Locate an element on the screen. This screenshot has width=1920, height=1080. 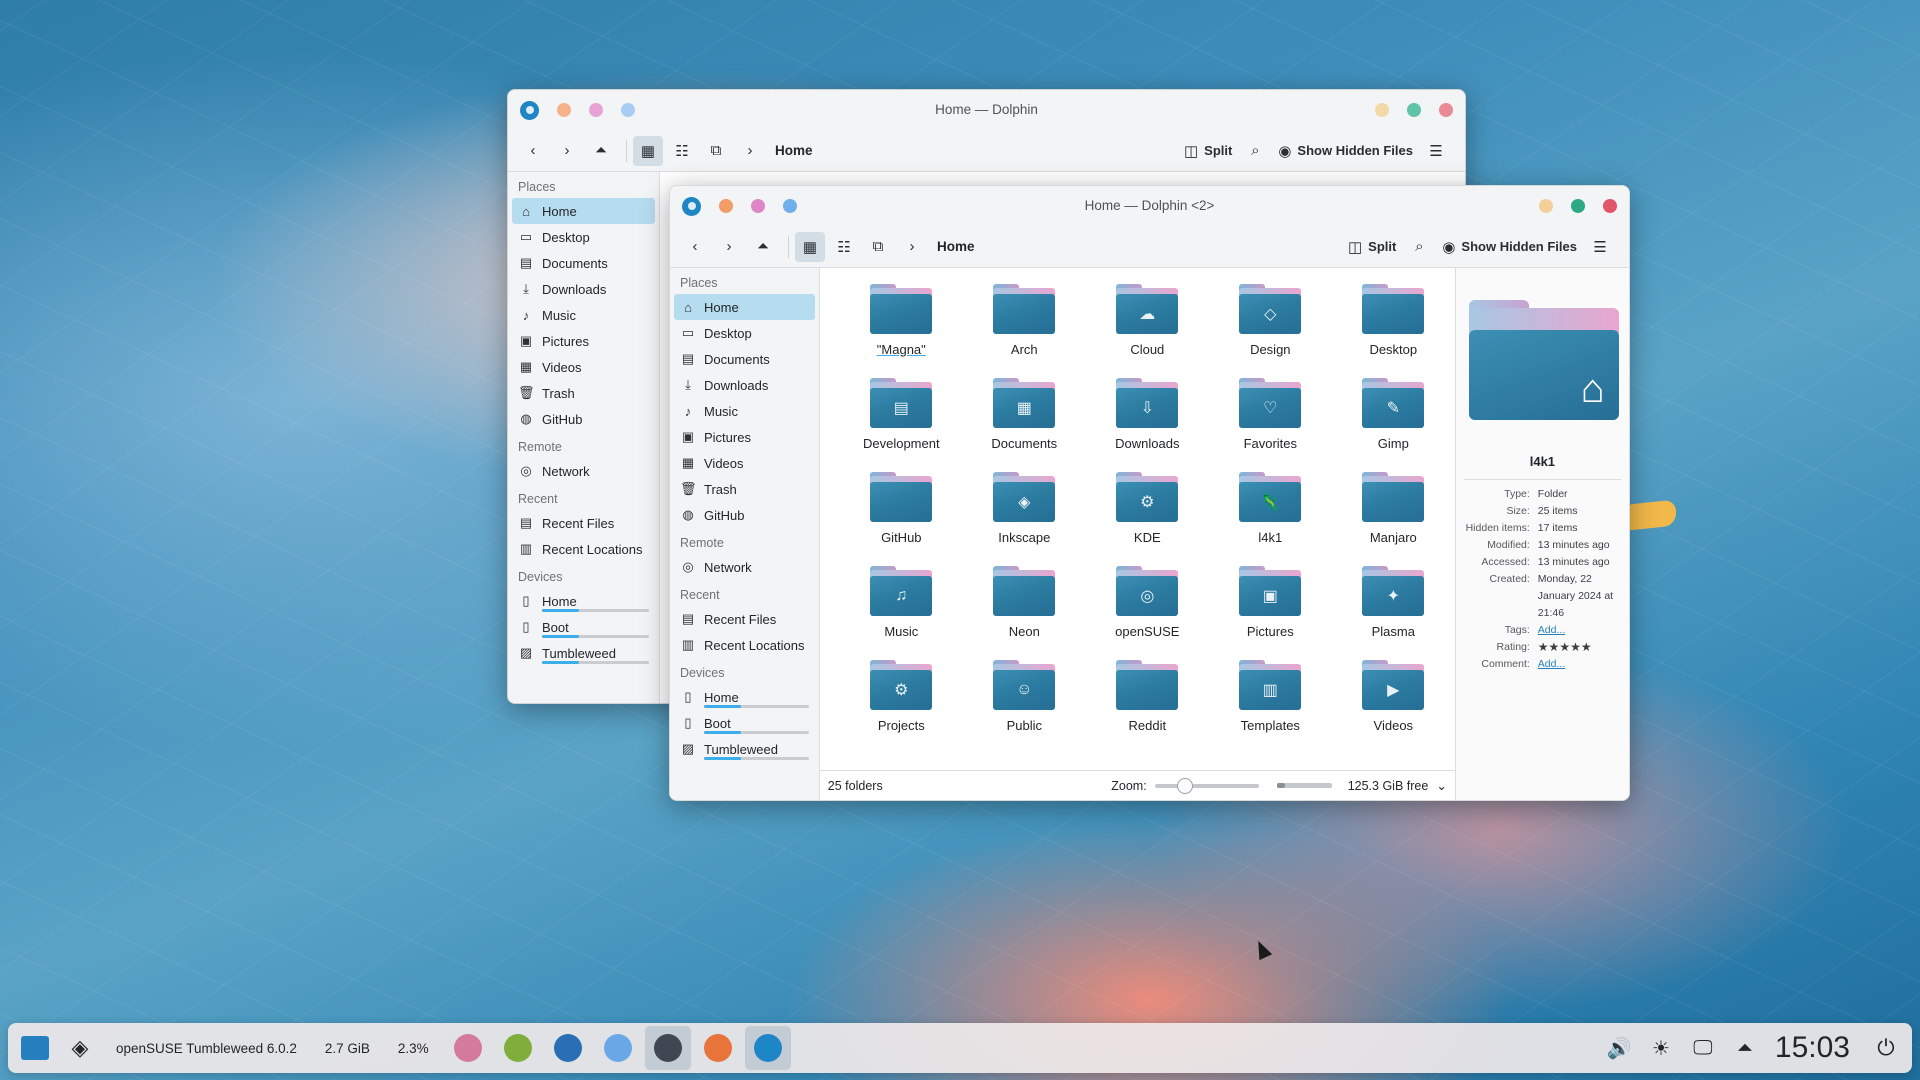
folder-item: ▦ Documents is located at coordinates (1024, 423).